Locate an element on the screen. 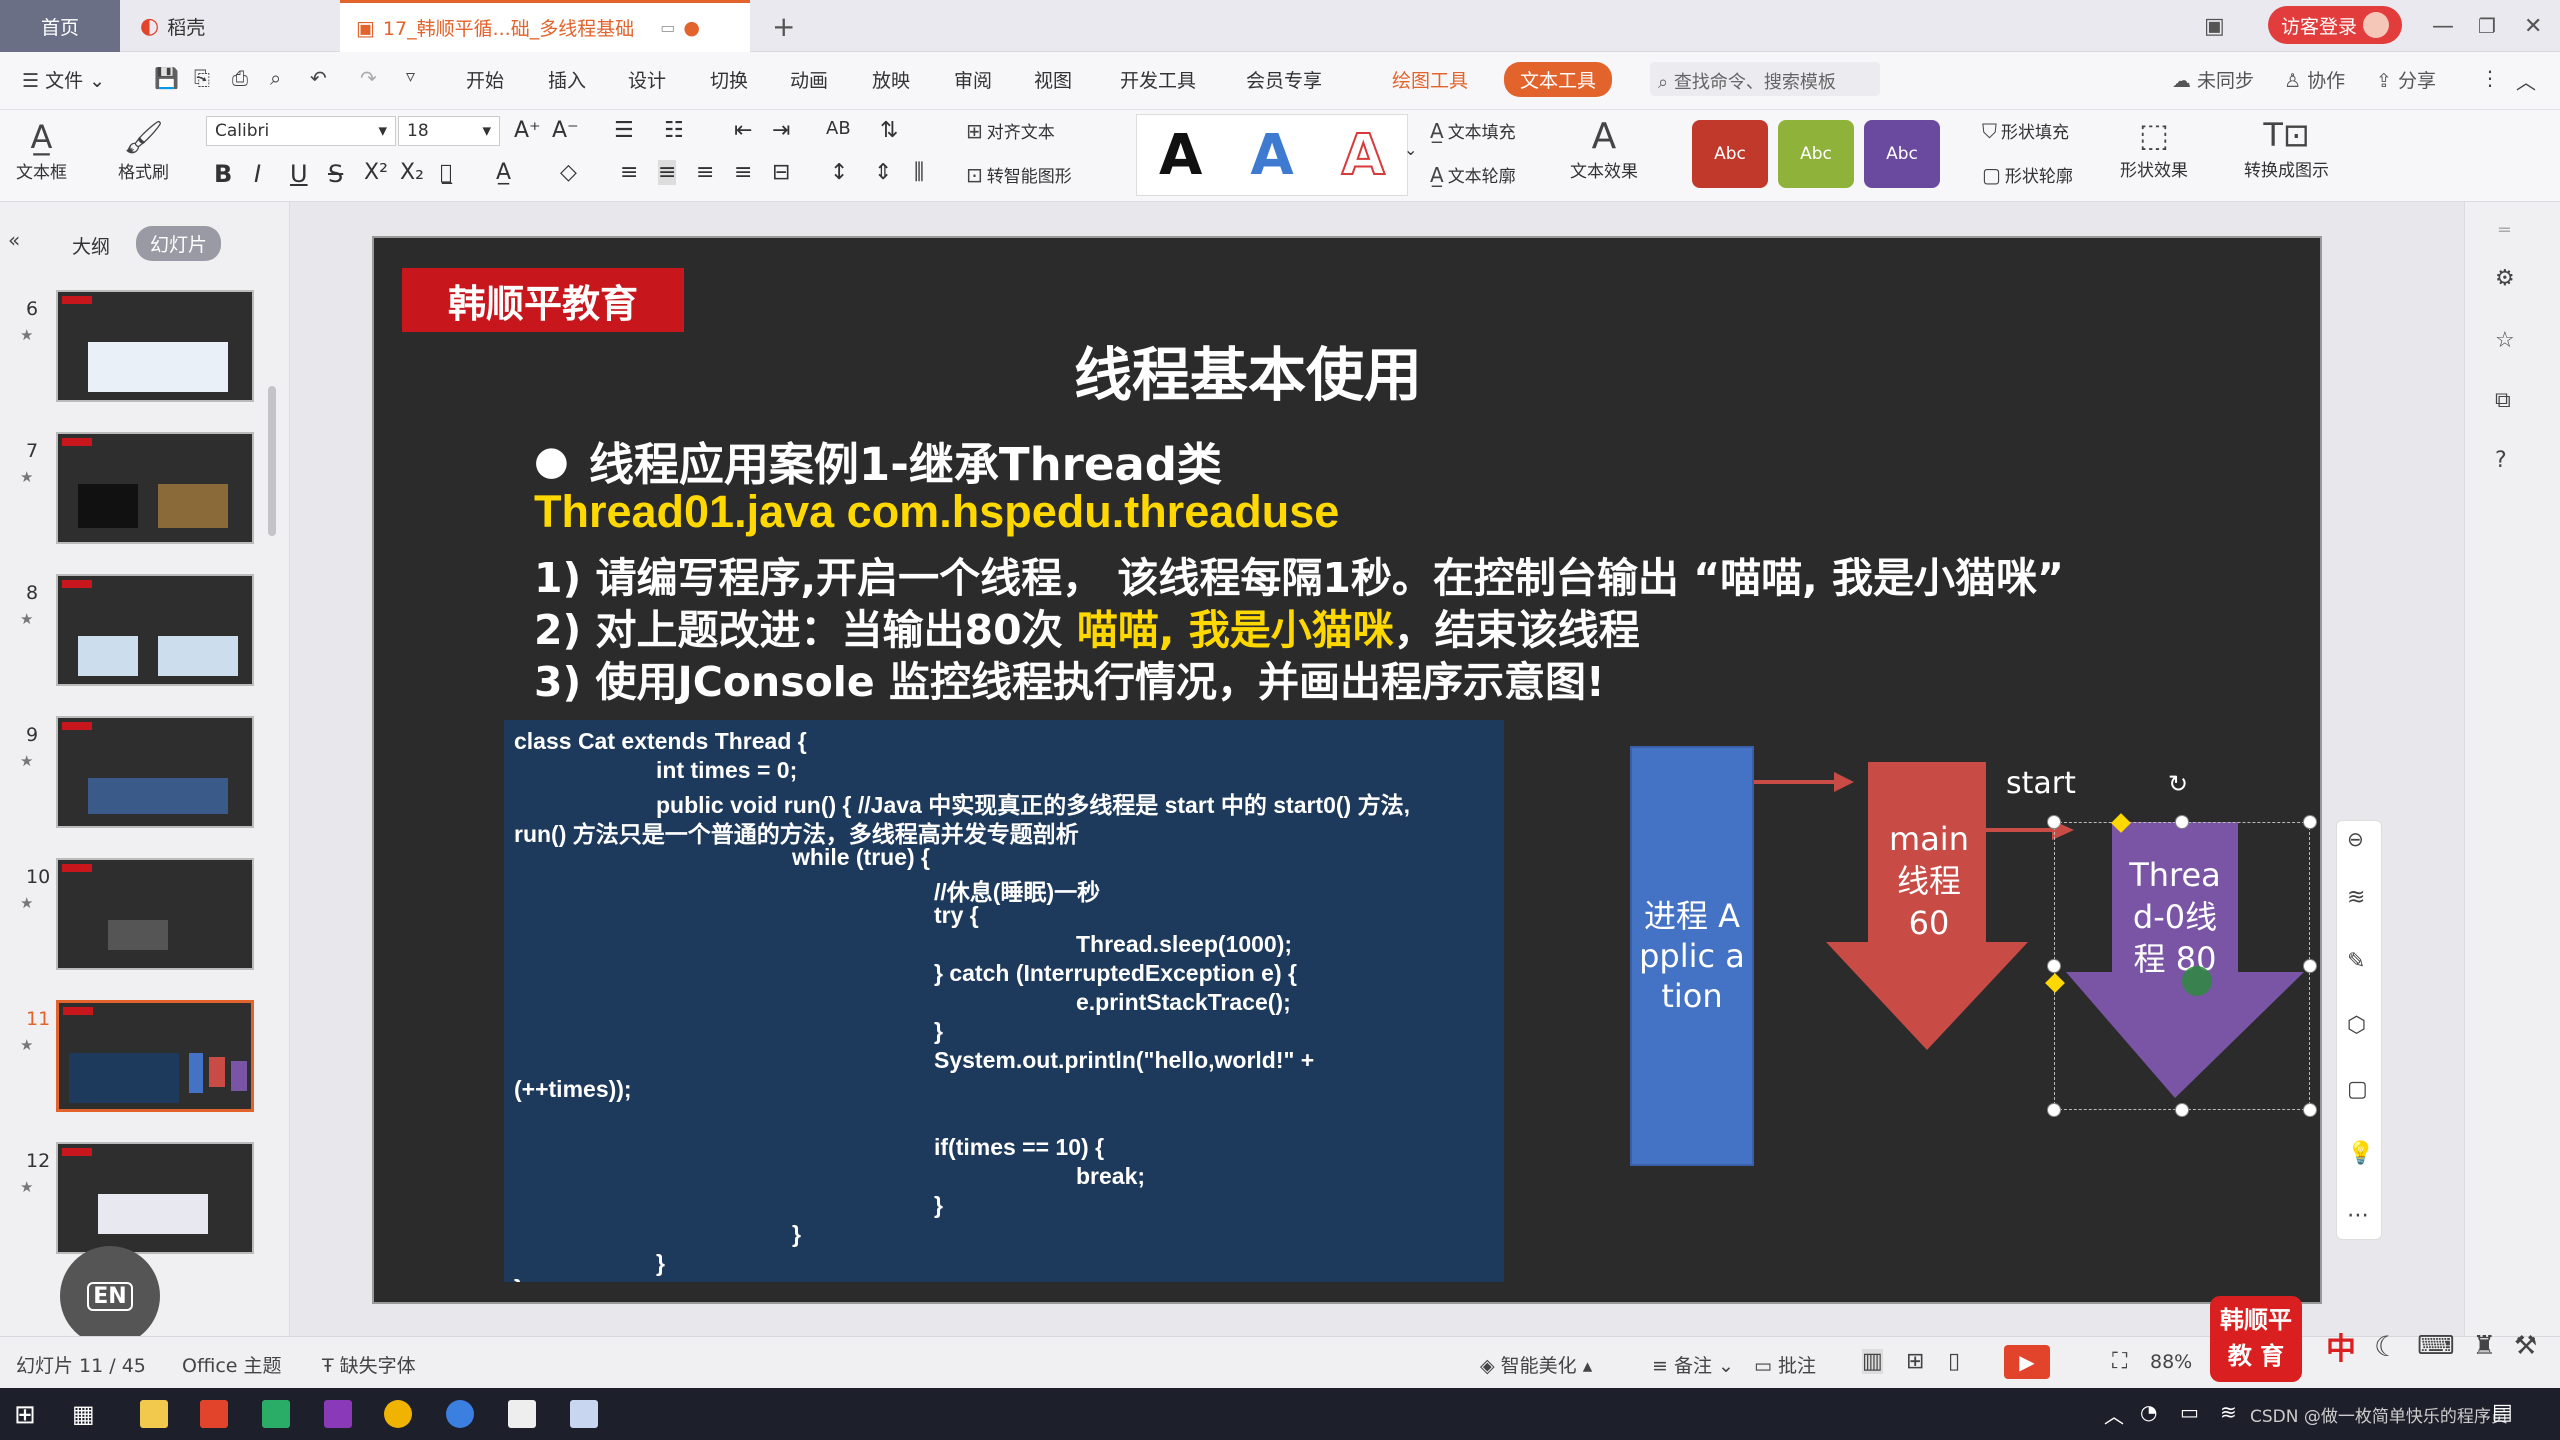 The image size is (2560, 1440). menu-review: 审阅 is located at coordinates (973, 79).